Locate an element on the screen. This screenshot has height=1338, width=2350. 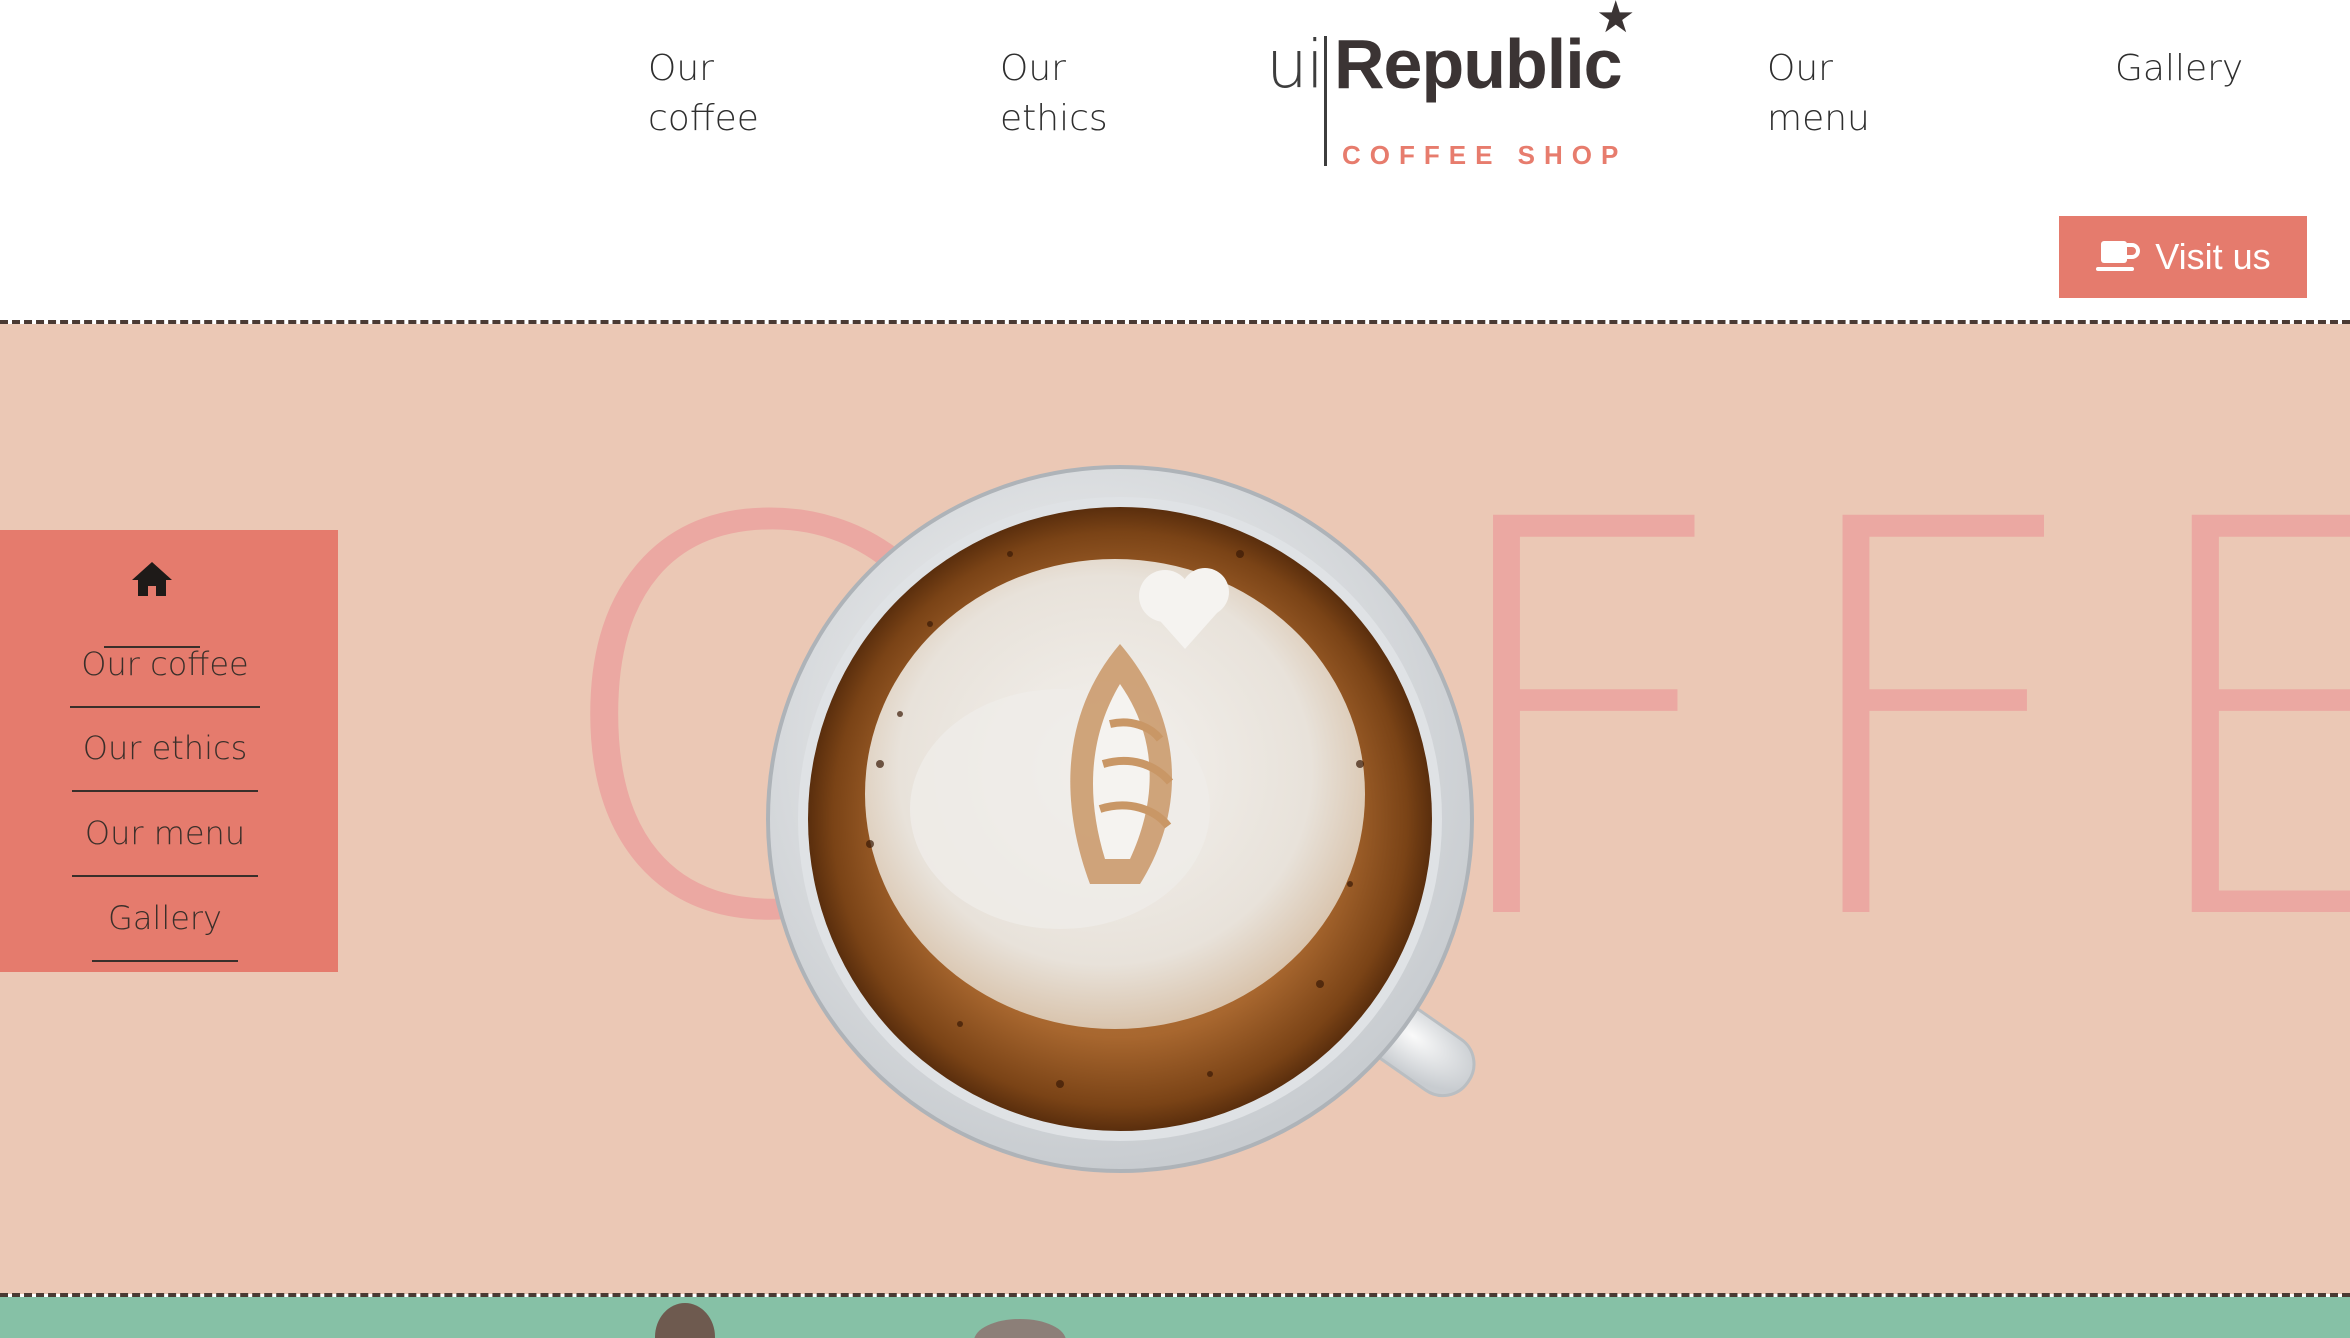
site-logo: ui Republic ★ COFFEE SHOP is located at coordinates (1462, 85).